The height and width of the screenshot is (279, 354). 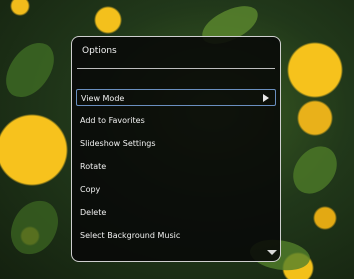 What do you see at coordinates (118, 143) in the screenshot?
I see `menu-item-label: Slideshow Settings` at bounding box center [118, 143].